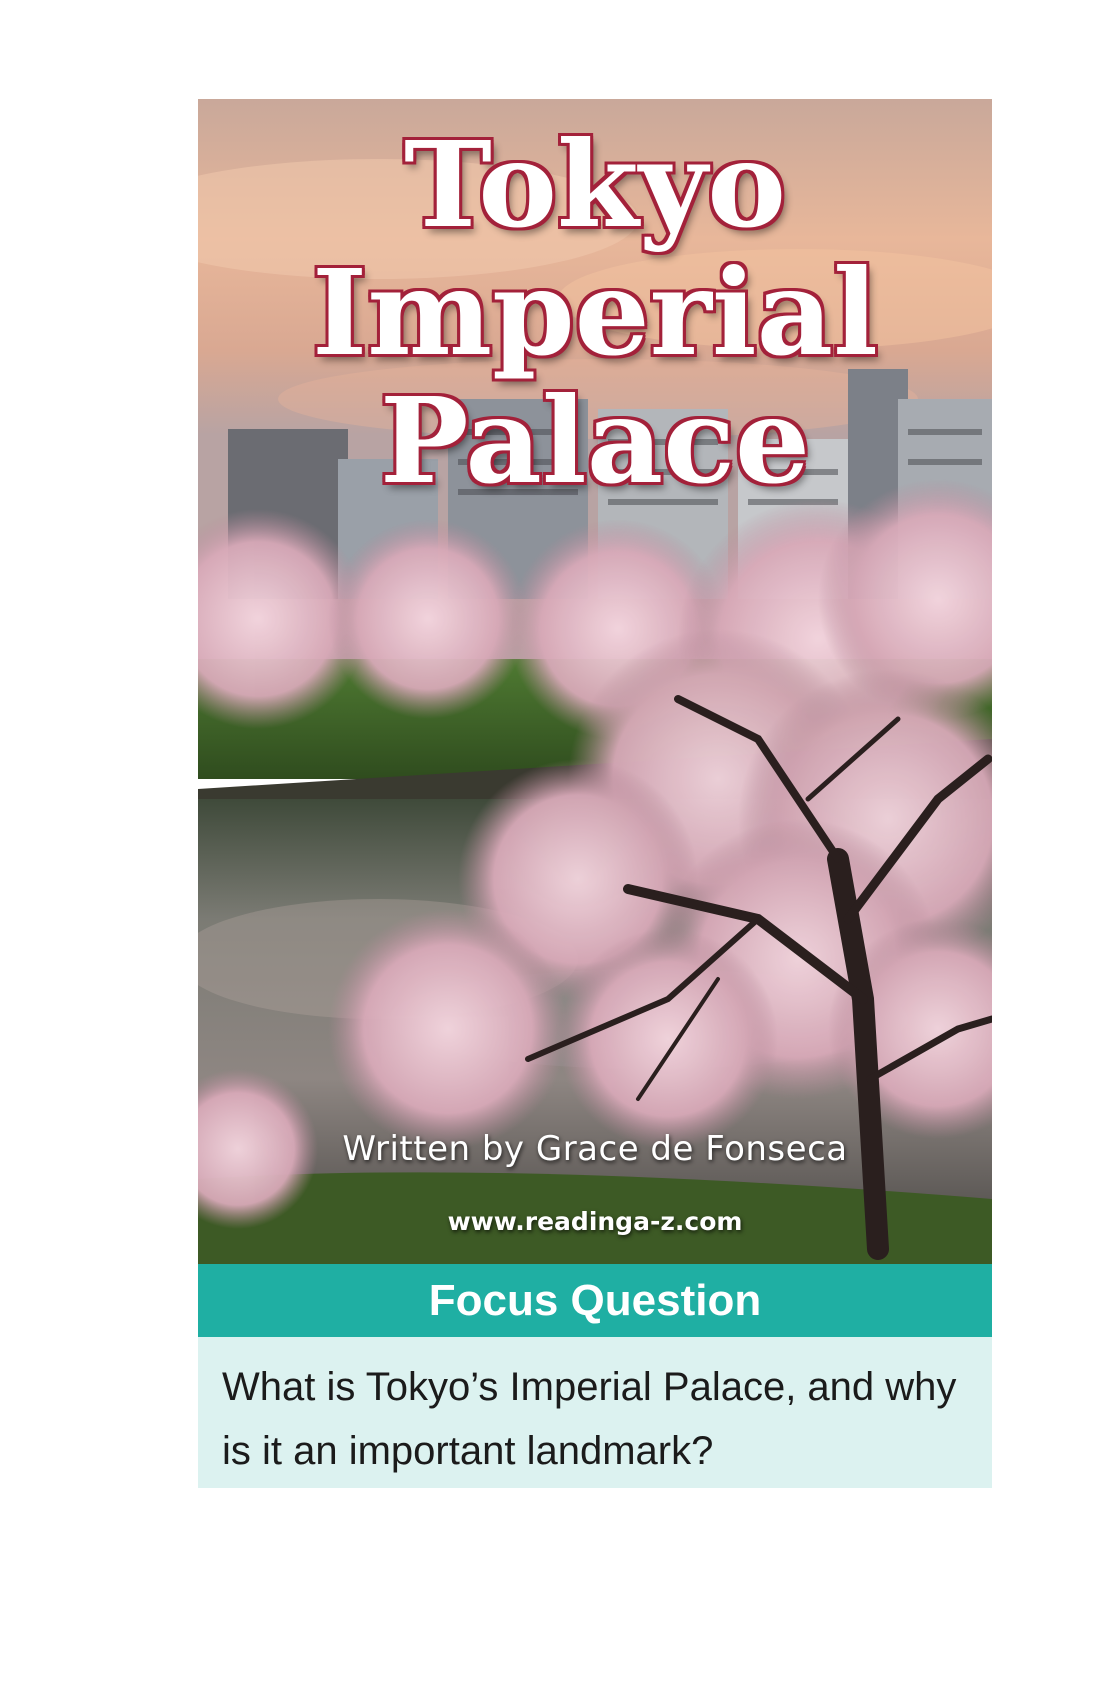  I want to click on author-credit: Written by Grace de Fonseca, so click(595, 1149).